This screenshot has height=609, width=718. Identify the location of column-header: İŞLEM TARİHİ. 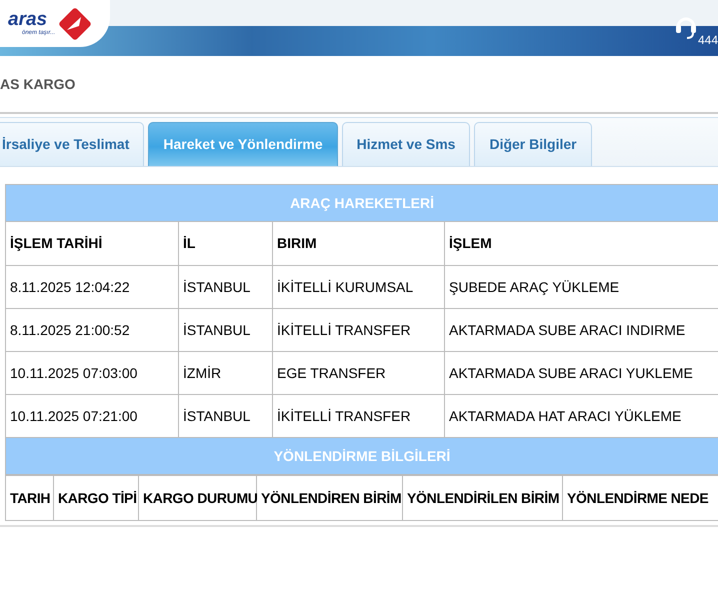
(92, 244).